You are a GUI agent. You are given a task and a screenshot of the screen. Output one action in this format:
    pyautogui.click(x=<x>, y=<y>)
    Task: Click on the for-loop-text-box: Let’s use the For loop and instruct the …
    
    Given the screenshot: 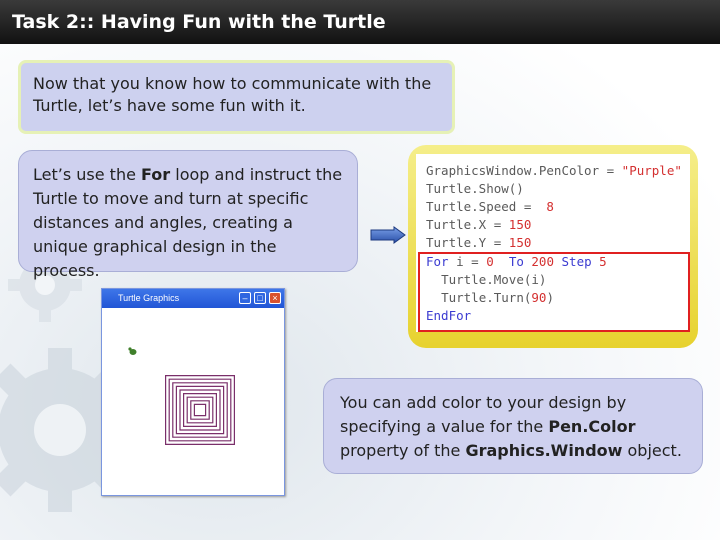 What is the action you would take?
    pyautogui.click(x=188, y=215)
    